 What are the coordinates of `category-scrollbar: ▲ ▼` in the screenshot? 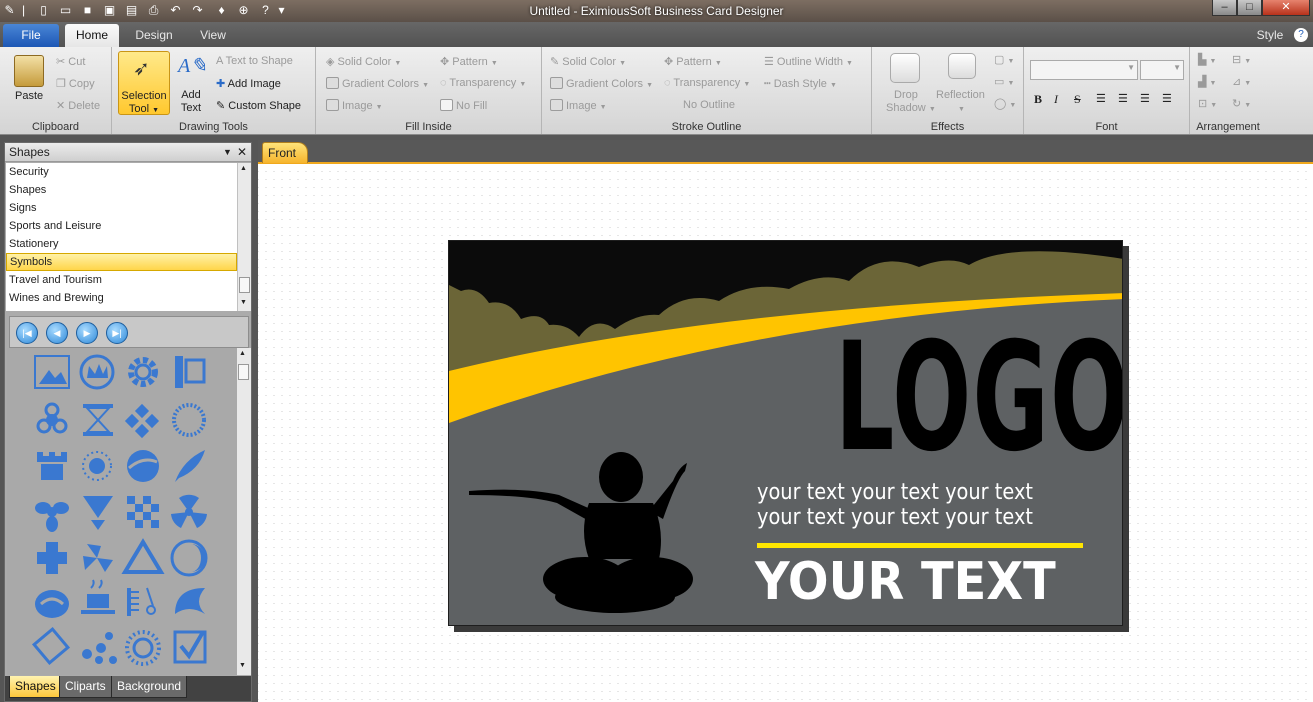 It's located at (244, 237).